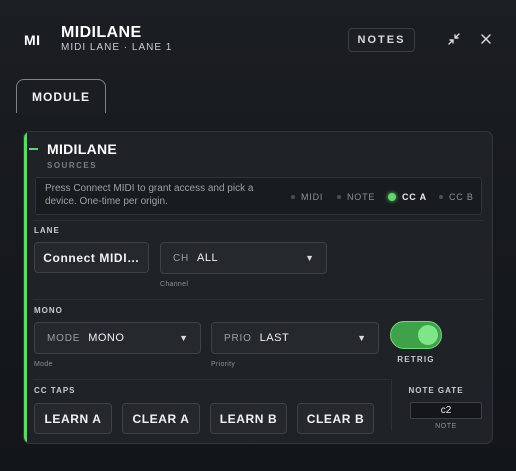 This screenshot has height=471, width=516. What do you see at coordinates (33, 149) in the screenshot?
I see `card-collapse-dash` at bounding box center [33, 149].